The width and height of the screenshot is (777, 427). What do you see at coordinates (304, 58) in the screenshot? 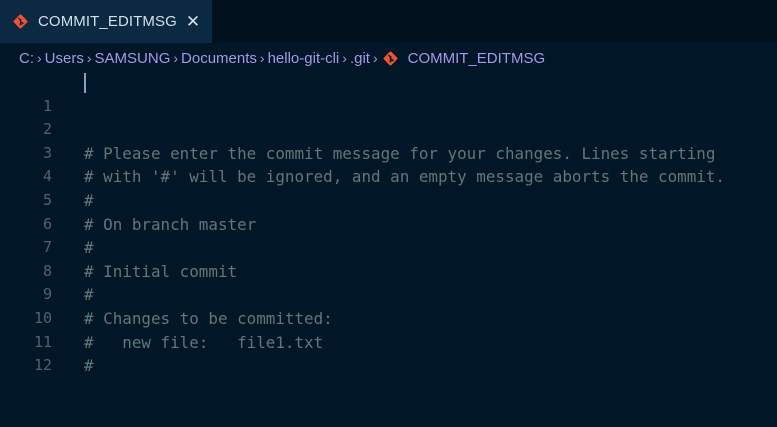
I see `breadcrumb-item-hello-git-cli: hello-git-cli` at bounding box center [304, 58].